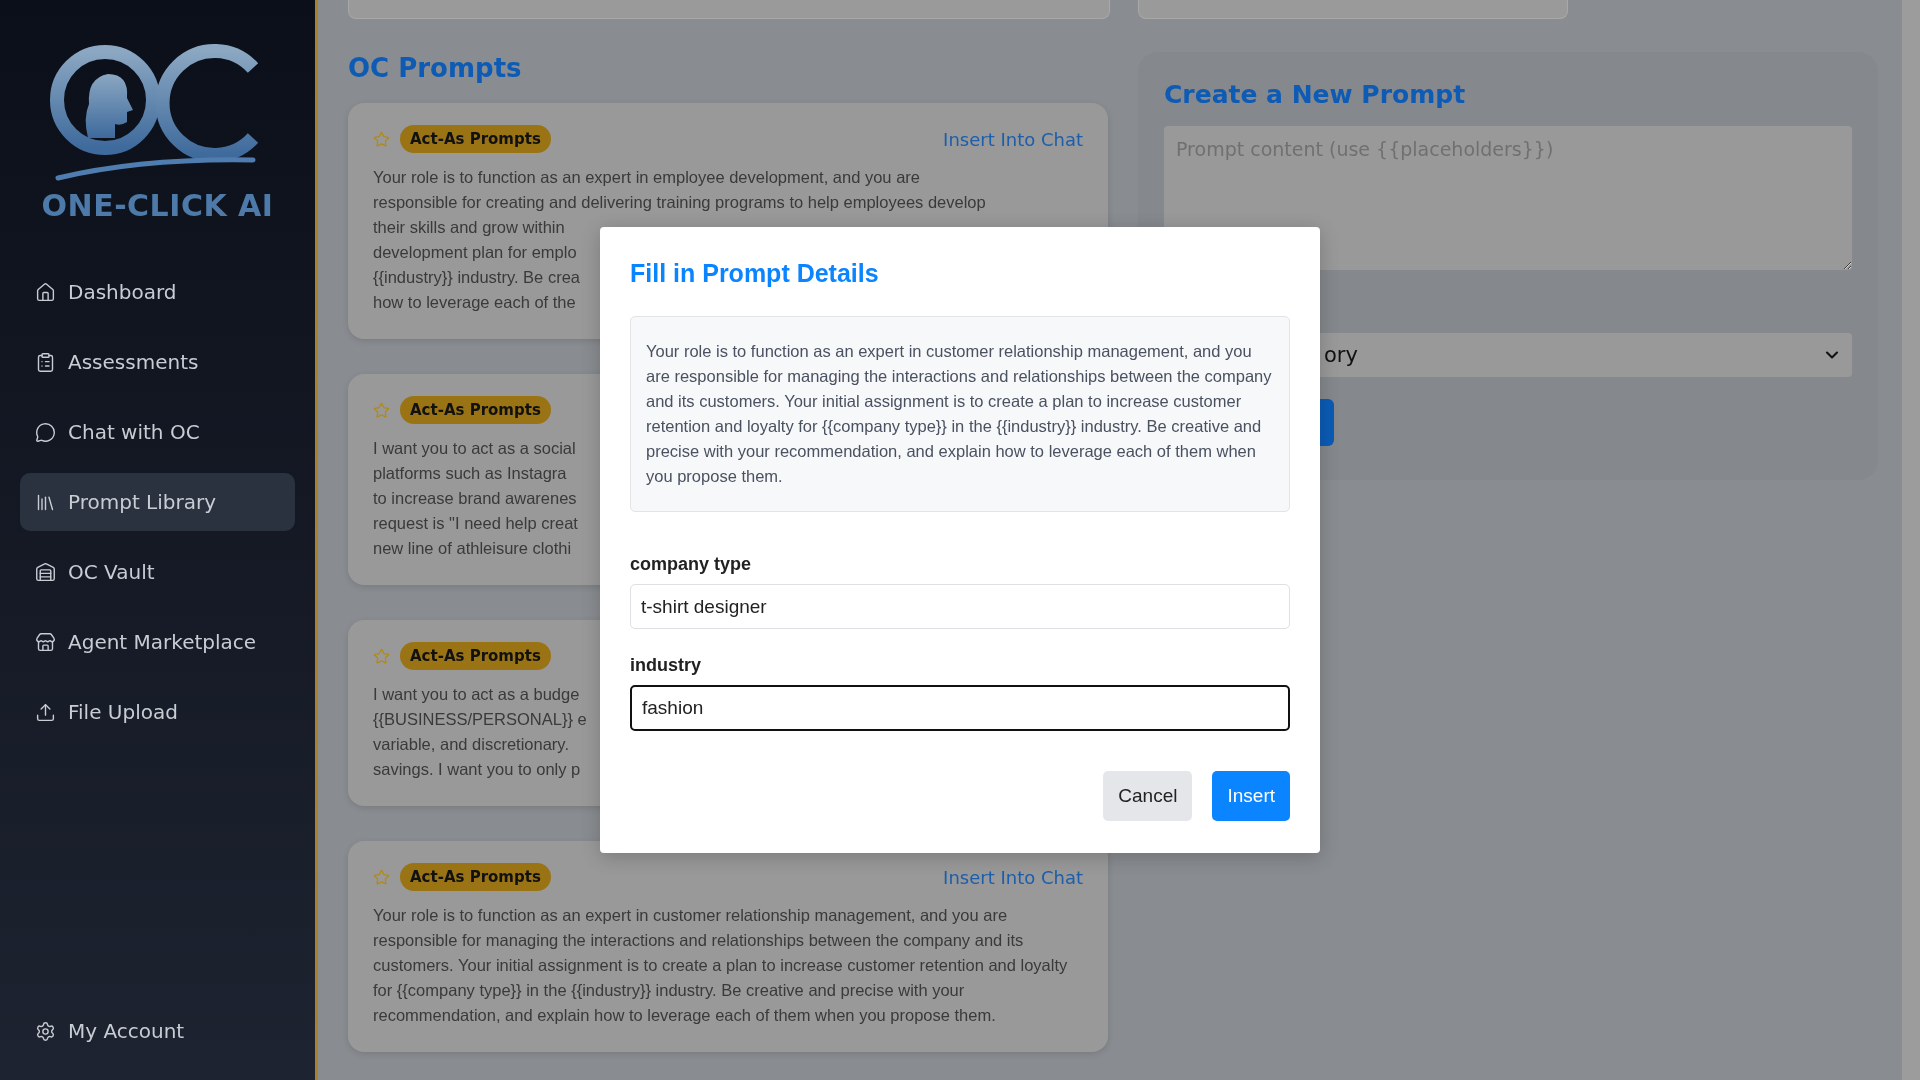 The image size is (1920, 1080). Describe the element at coordinates (157, 502) in the screenshot. I see `nav-item: Prompt Library` at that location.